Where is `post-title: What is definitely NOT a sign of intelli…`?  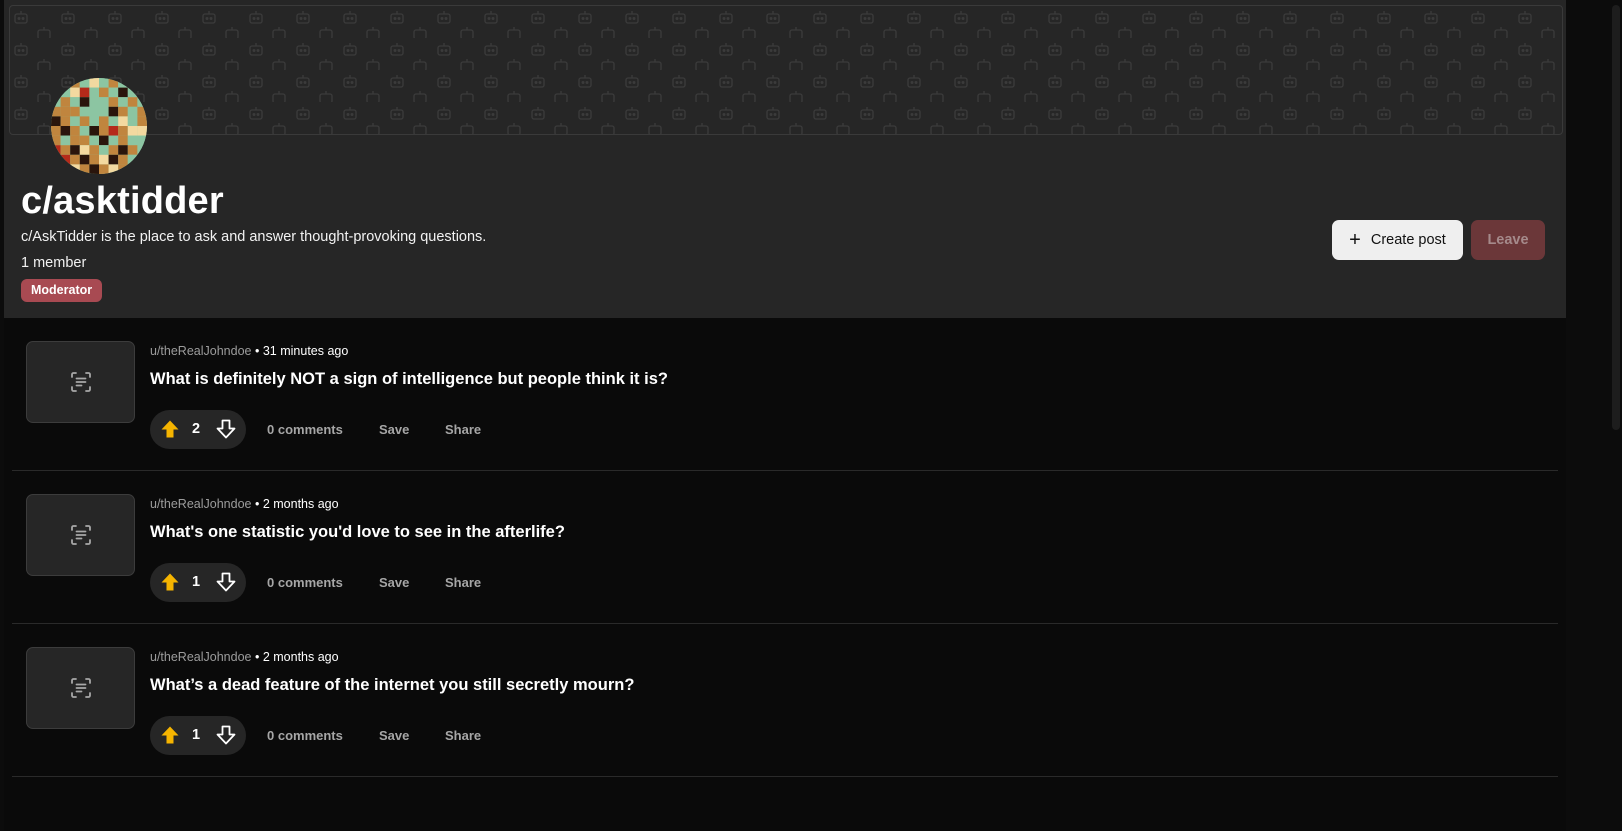
post-title: What is definitely NOT a sign of intelli… is located at coordinates (409, 379).